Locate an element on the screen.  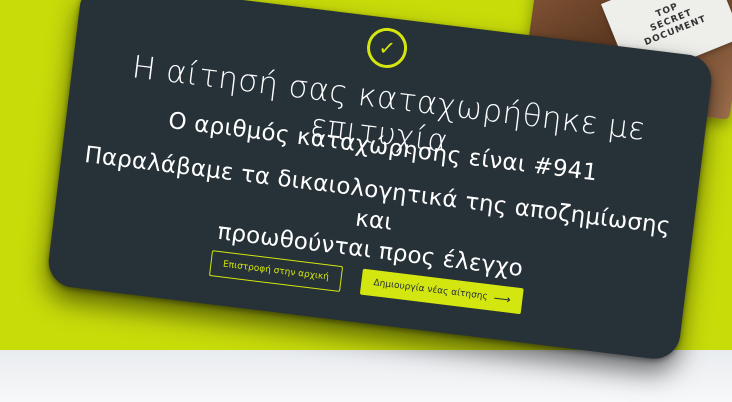
arrow-right-icon: ⟶ is located at coordinates (502, 298).